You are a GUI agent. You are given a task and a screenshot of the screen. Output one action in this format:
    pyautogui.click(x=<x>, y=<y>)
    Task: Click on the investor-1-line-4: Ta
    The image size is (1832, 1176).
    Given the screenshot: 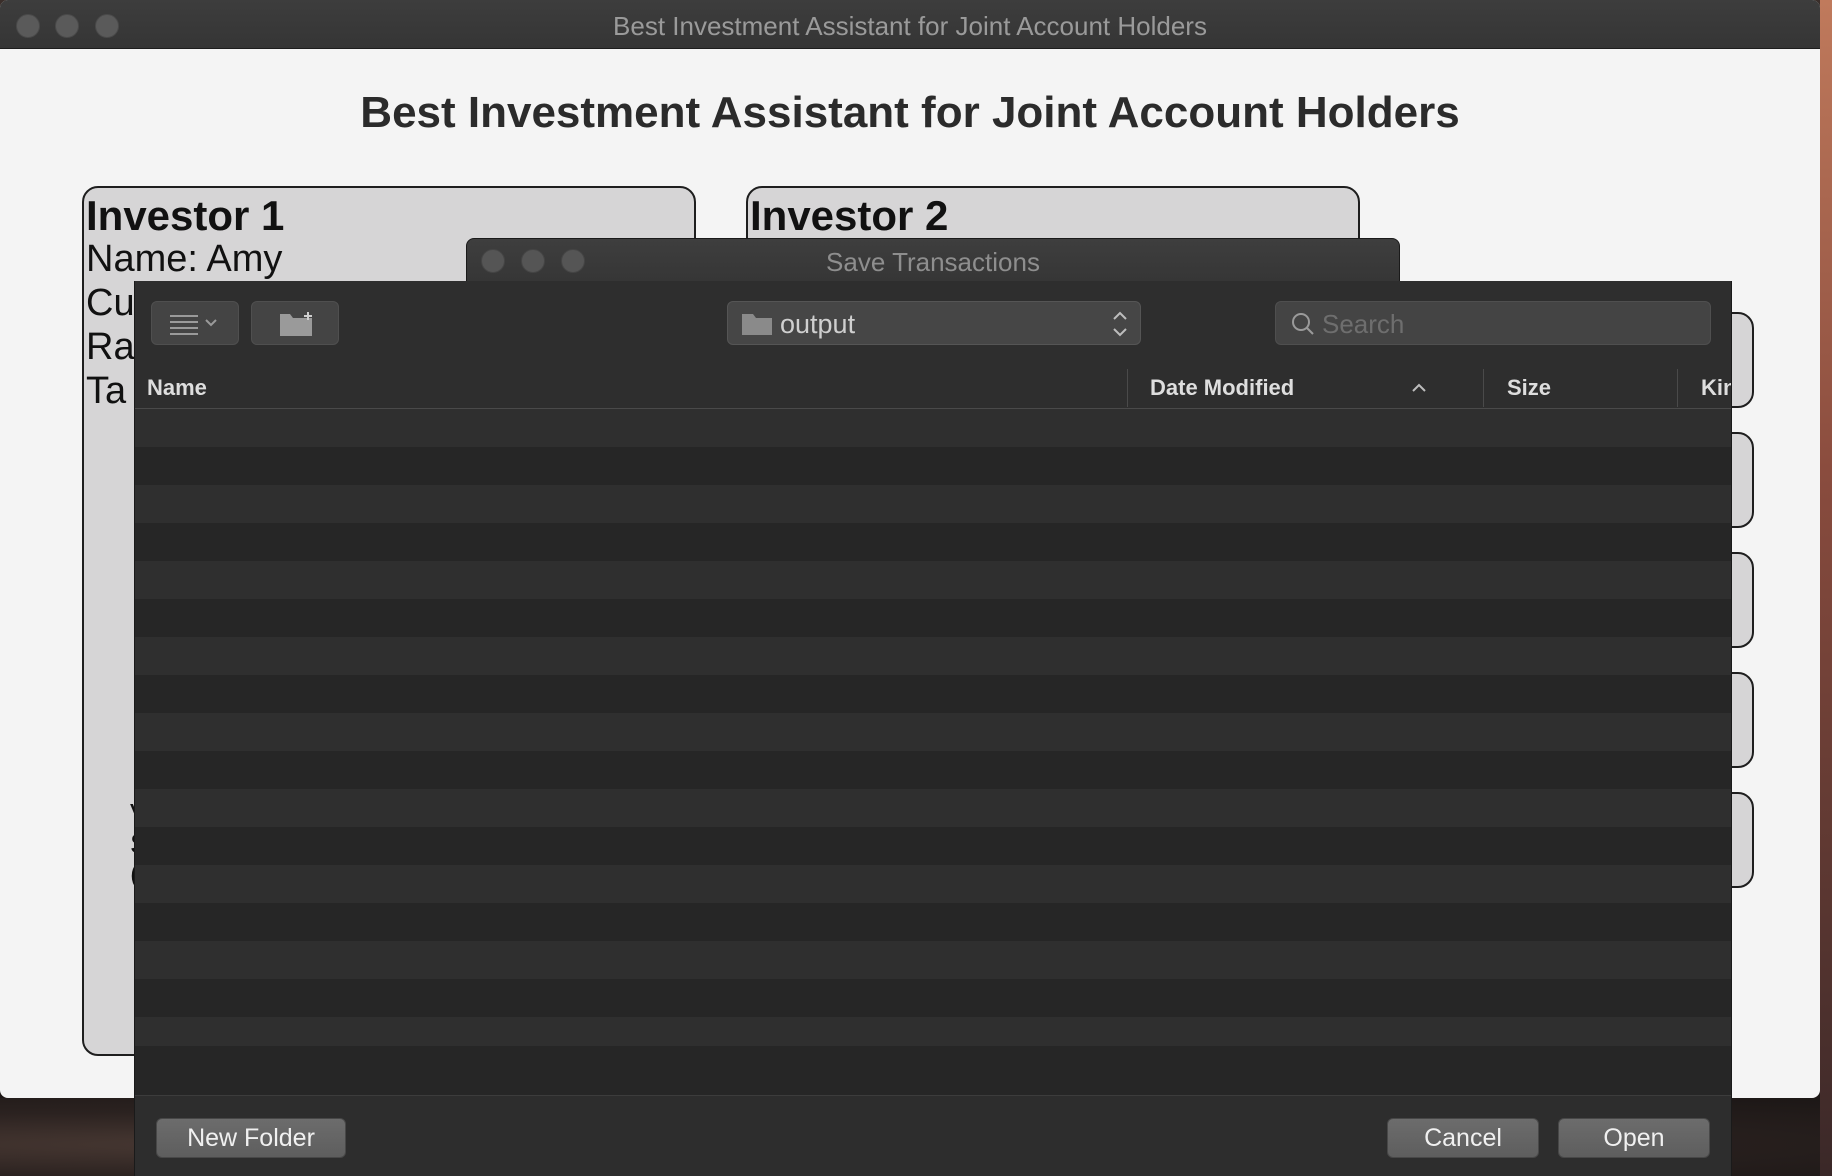 What is the action you would take?
    pyautogui.click(x=106, y=391)
    